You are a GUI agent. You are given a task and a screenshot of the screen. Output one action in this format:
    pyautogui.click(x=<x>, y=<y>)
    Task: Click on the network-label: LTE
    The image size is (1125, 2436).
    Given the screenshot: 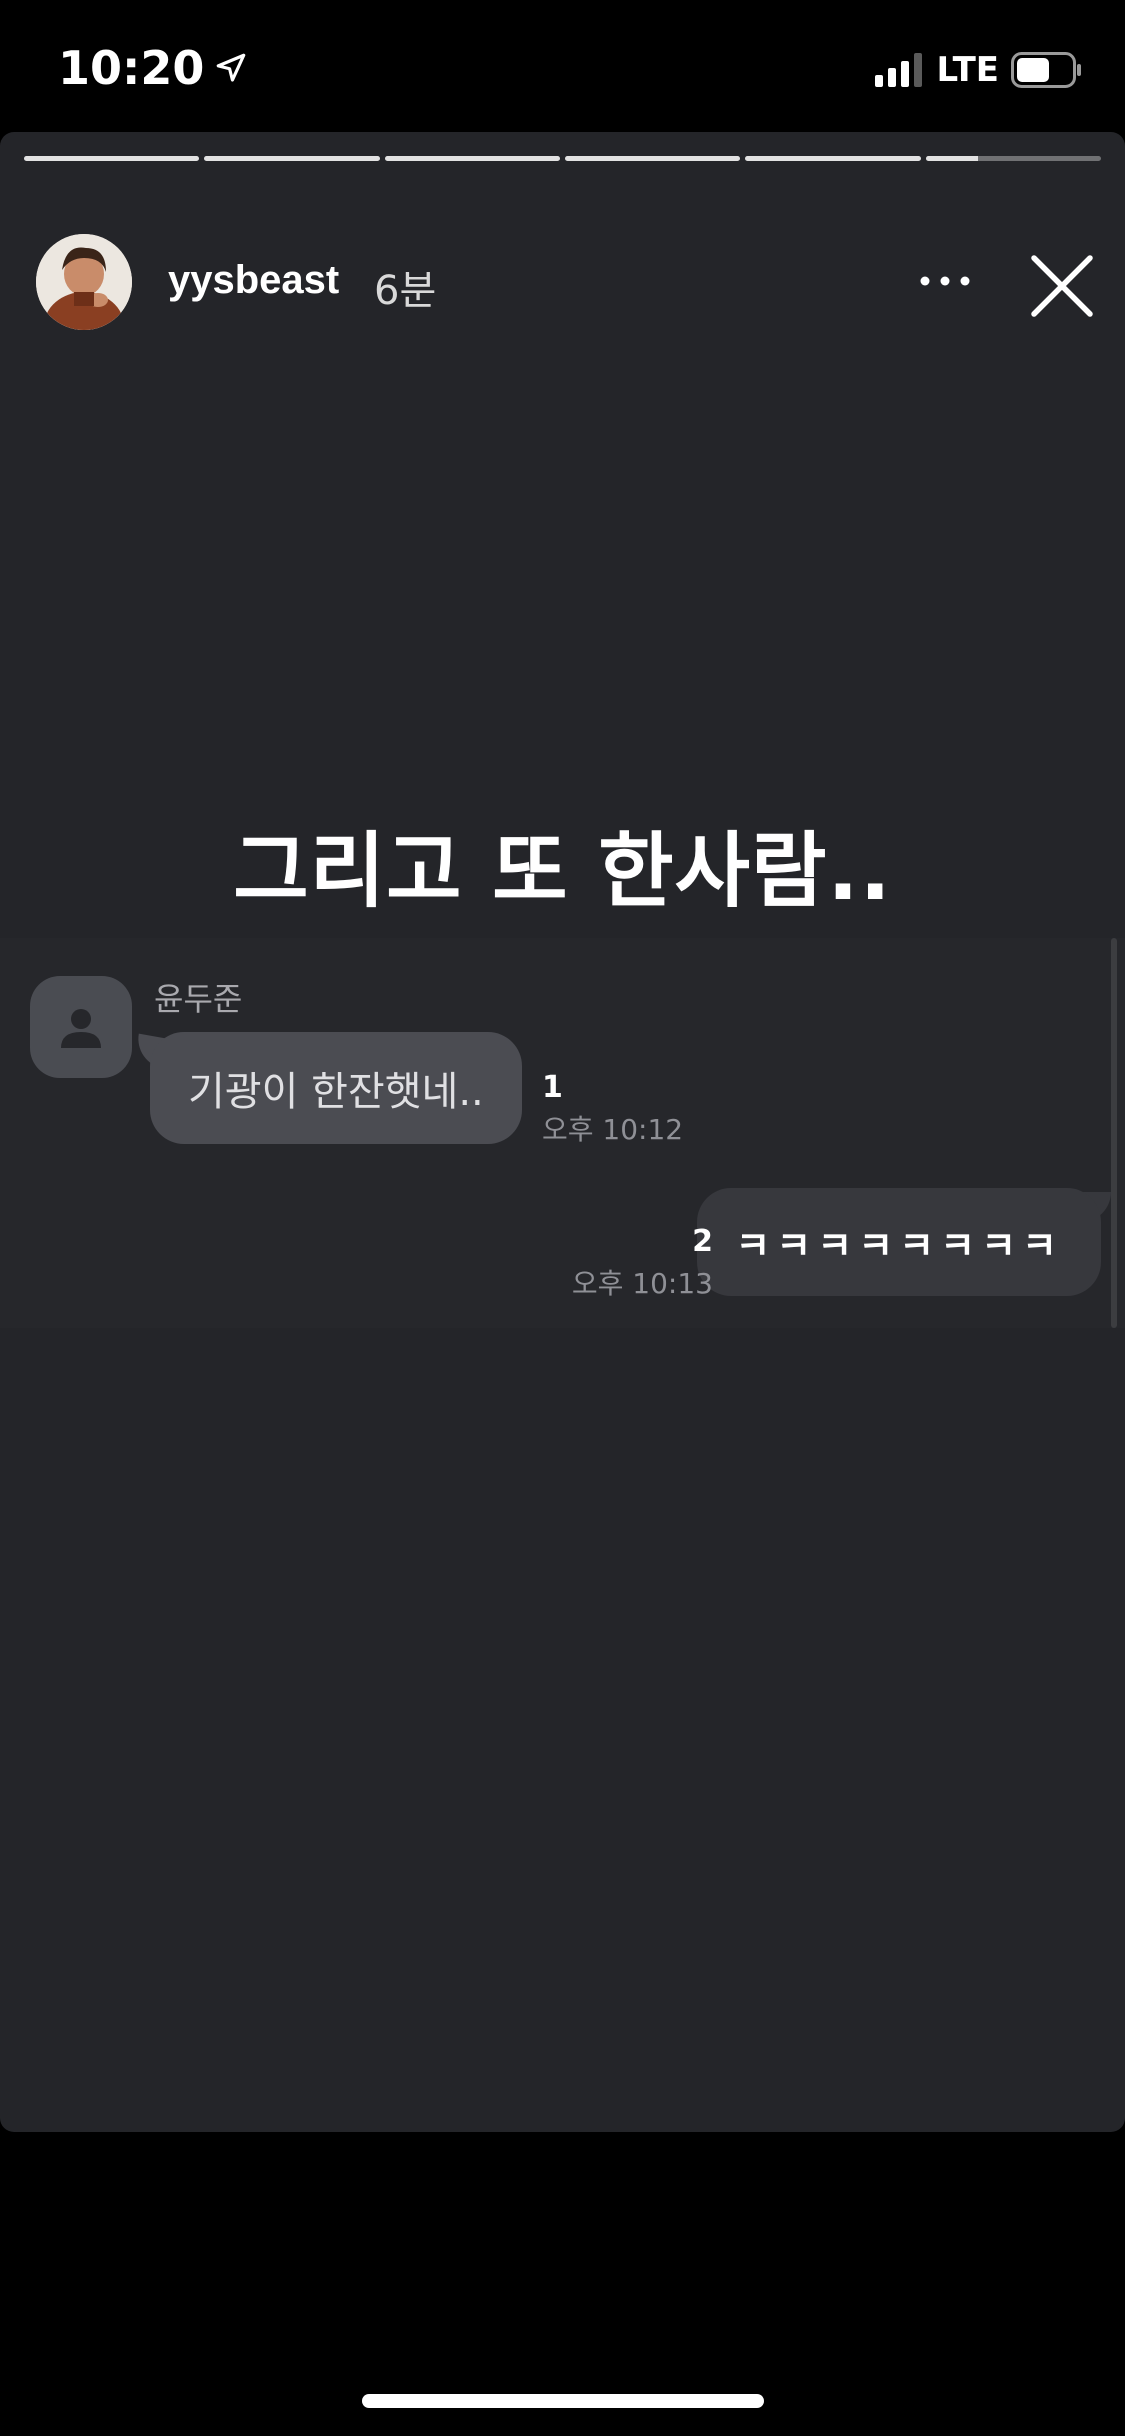 What is the action you would take?
    pyautogui.click(x=967, y=70)
    